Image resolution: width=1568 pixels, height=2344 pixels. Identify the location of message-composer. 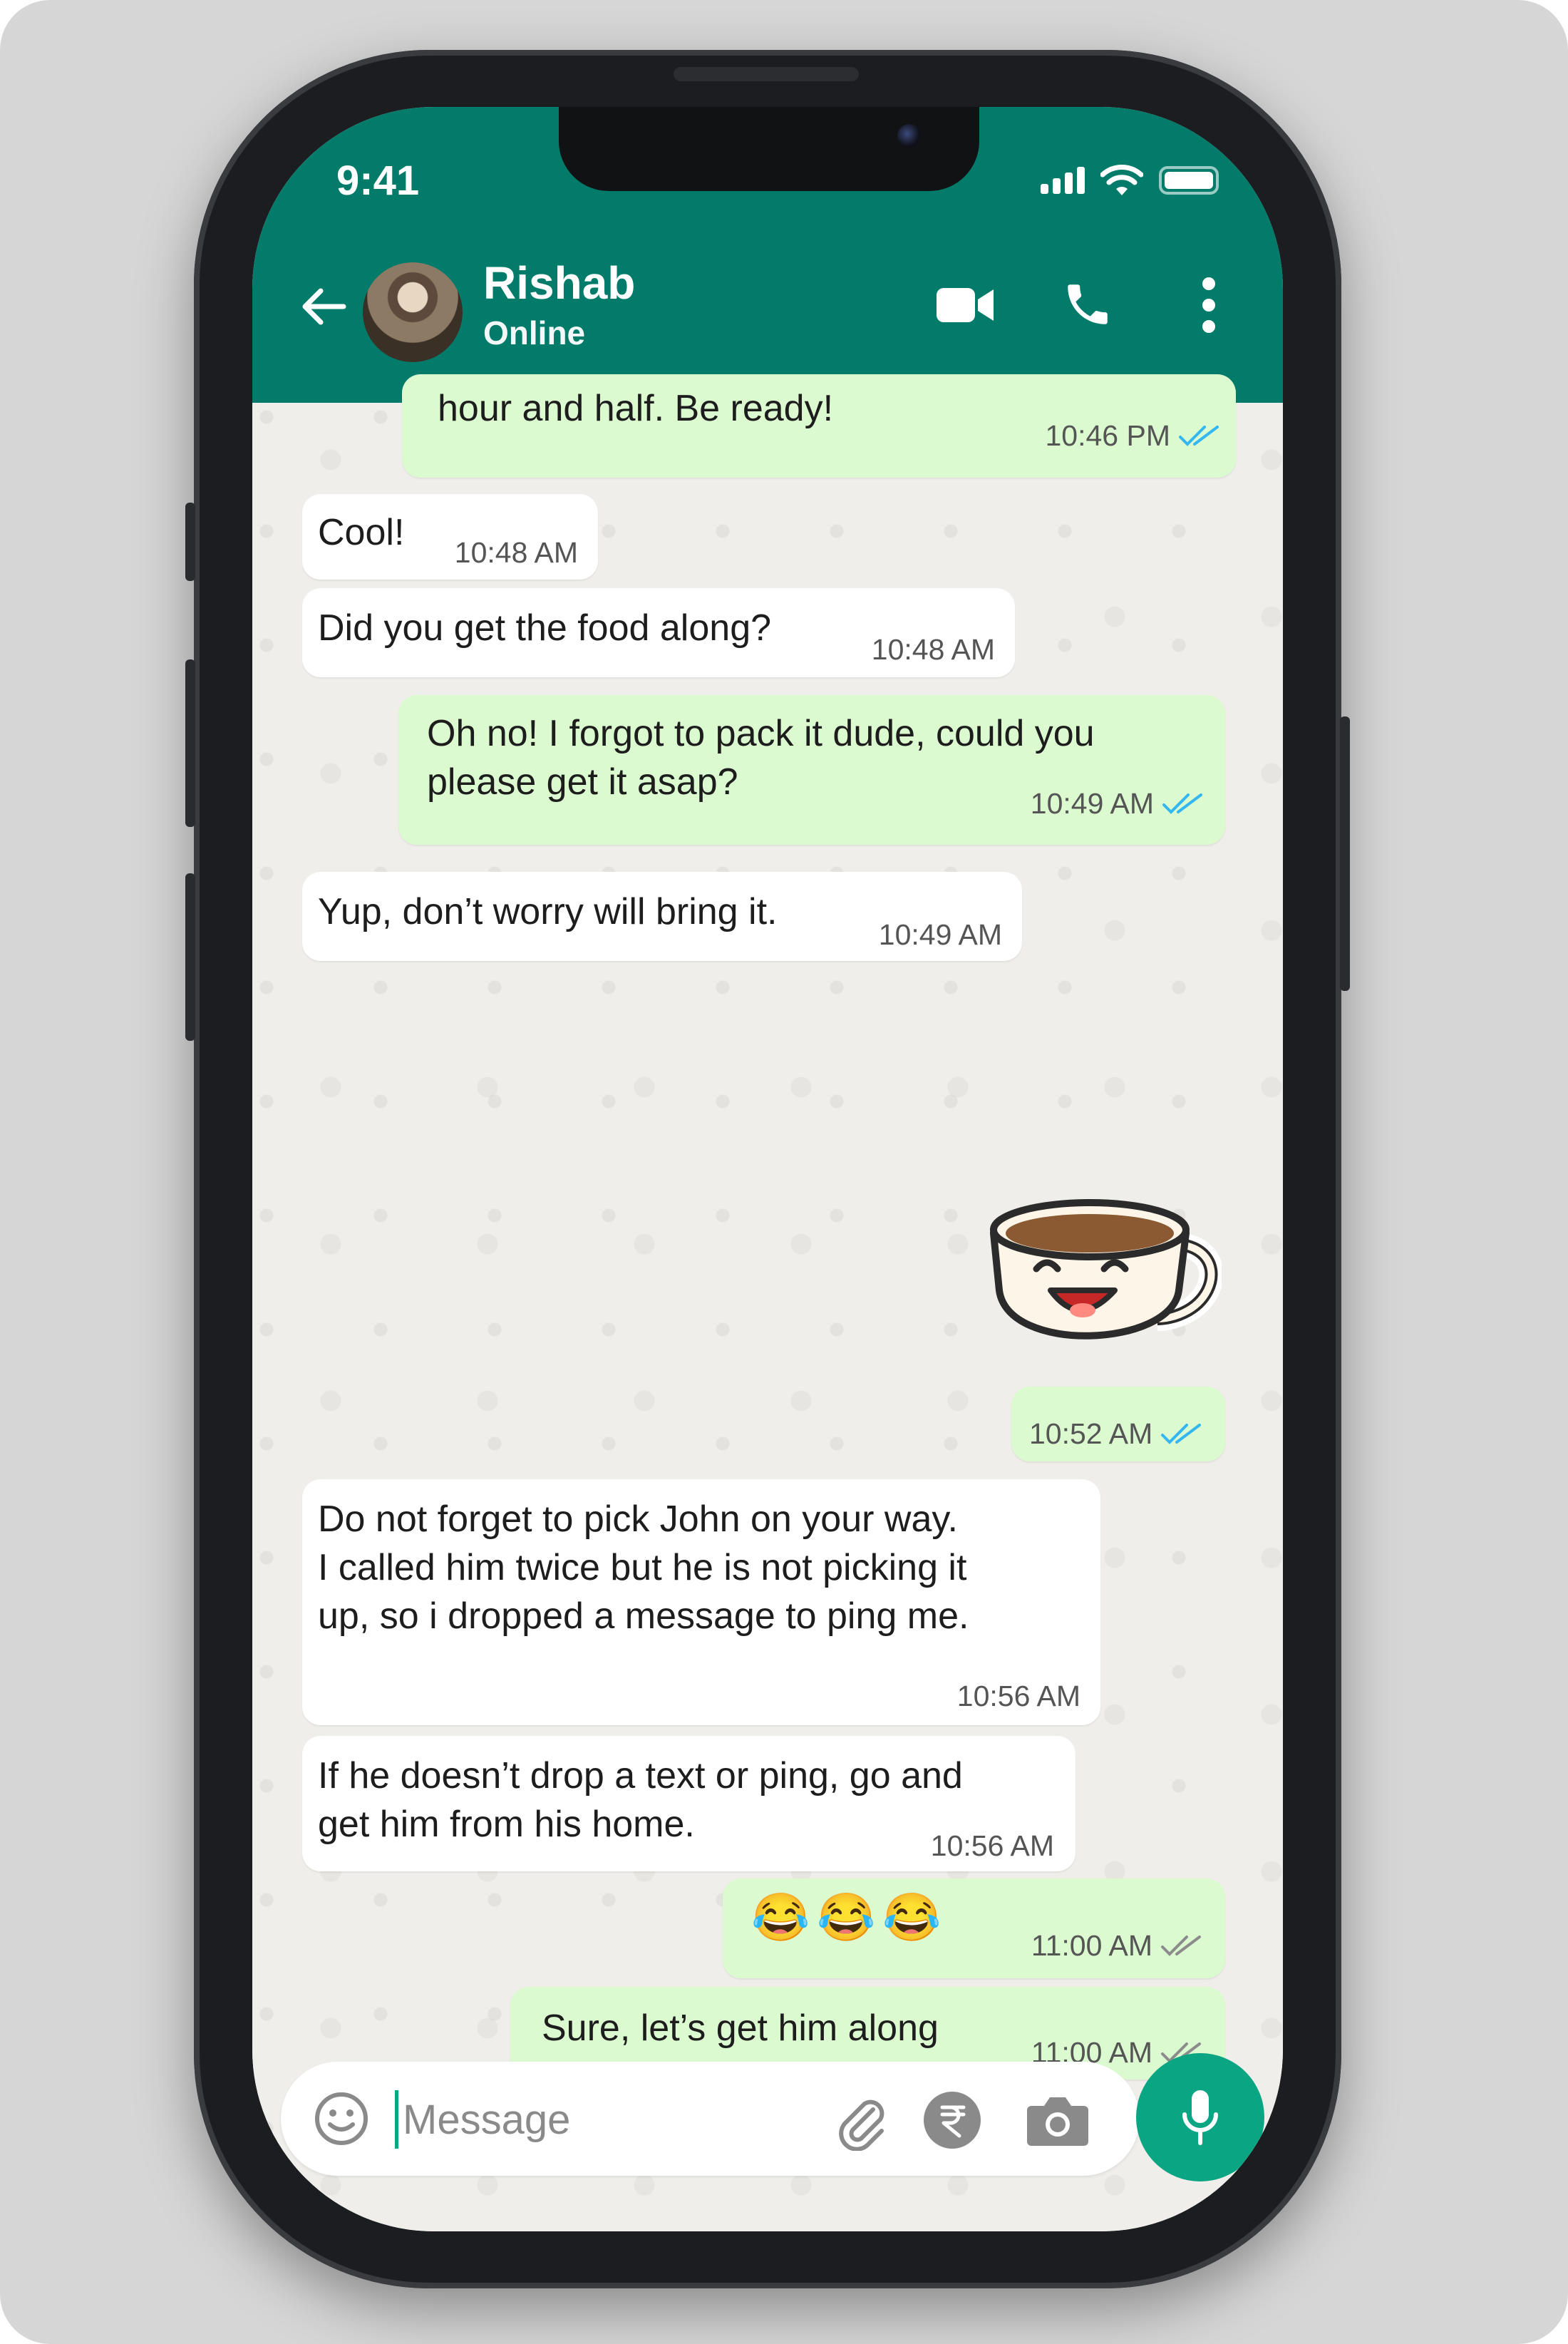
(710, 2119).